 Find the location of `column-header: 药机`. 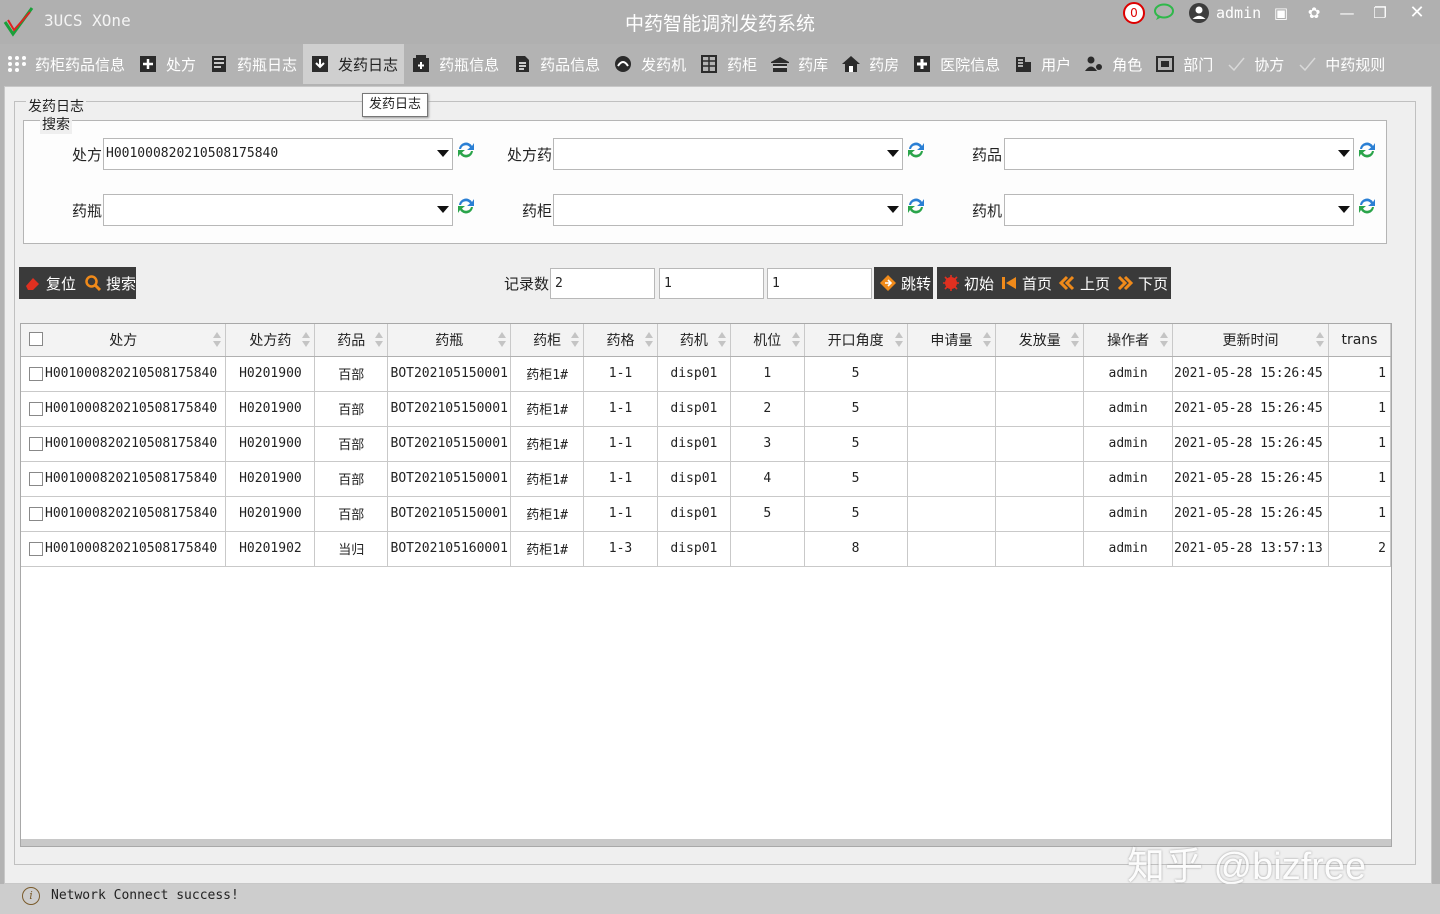

column-header: 药机 is located at coordinates (694, 340).